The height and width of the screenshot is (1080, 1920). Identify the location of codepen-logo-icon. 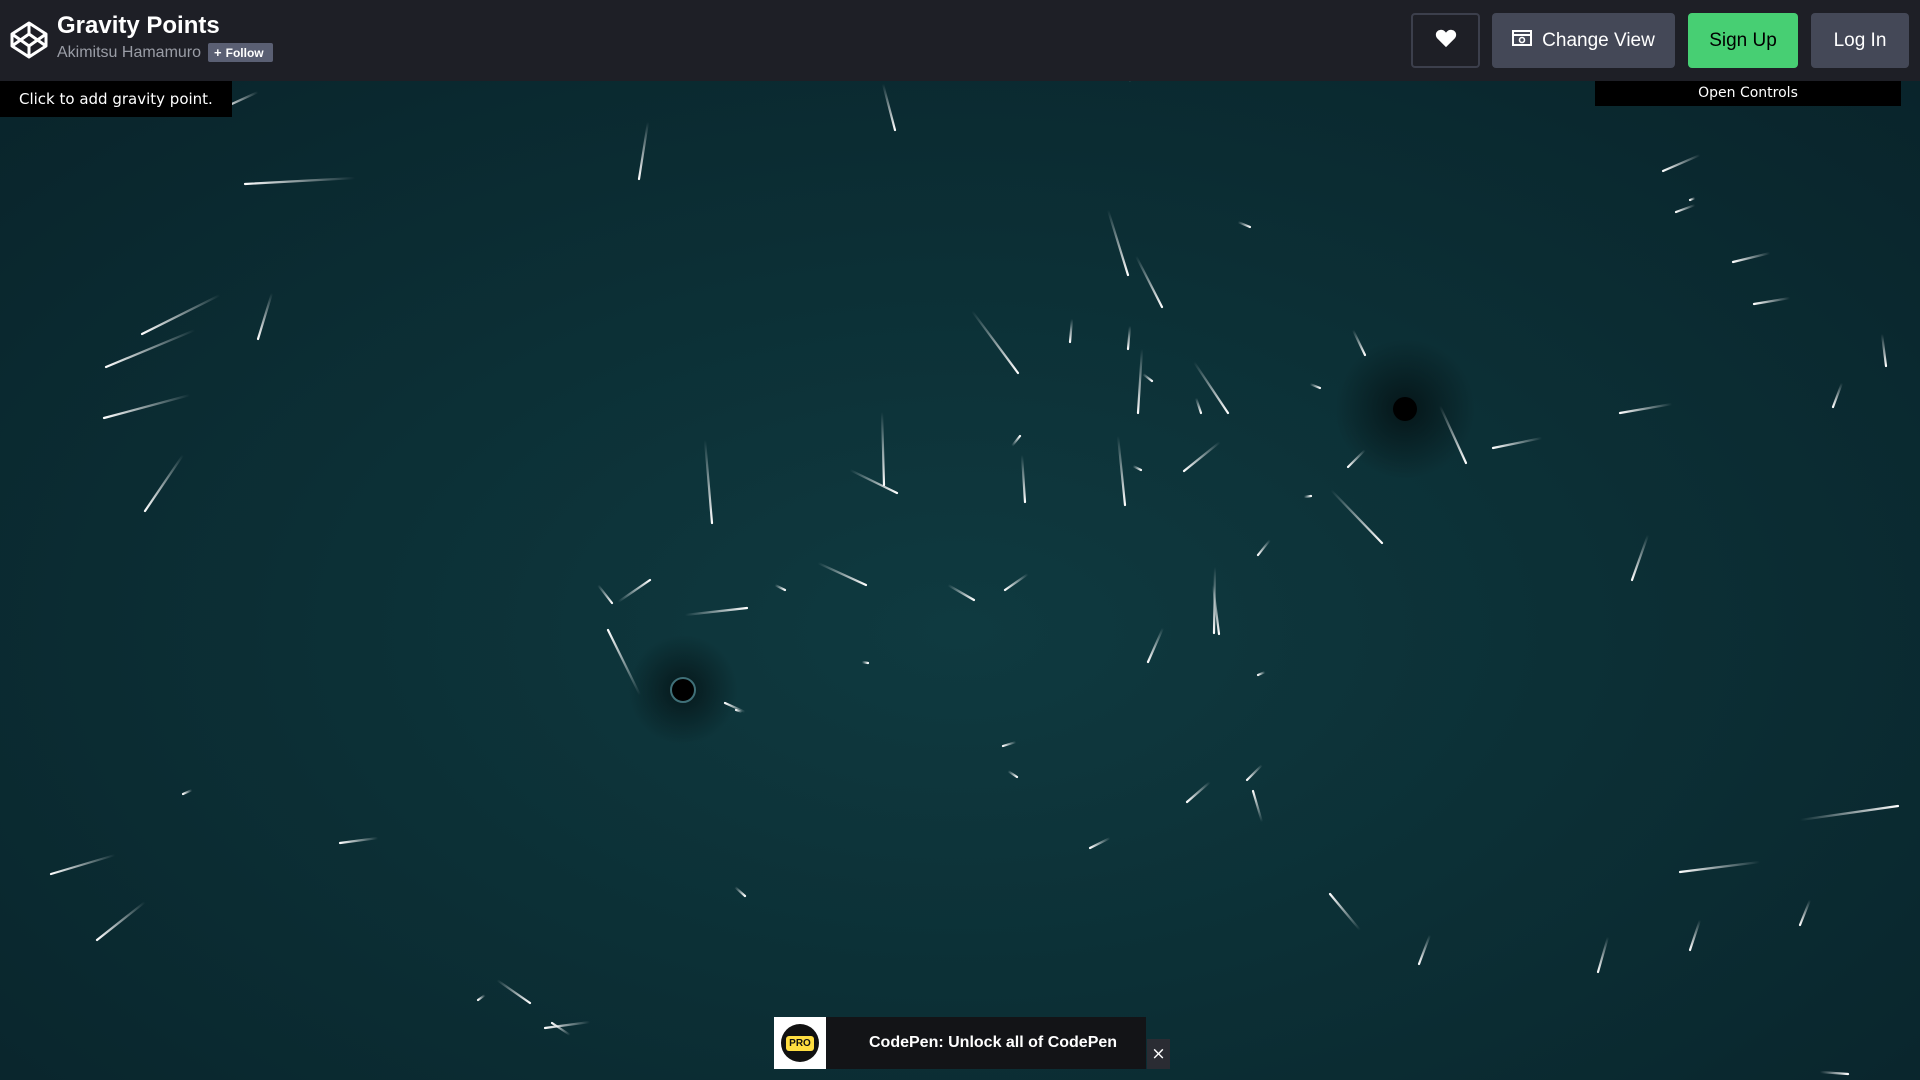
(29, 40).